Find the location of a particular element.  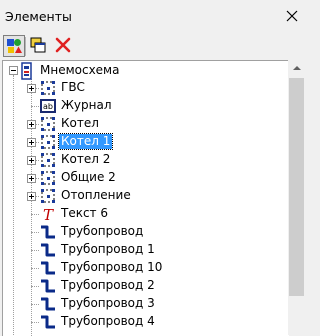

tree-item-pipe-3: Трубопровод 3 is located at coordinates (143, 304).